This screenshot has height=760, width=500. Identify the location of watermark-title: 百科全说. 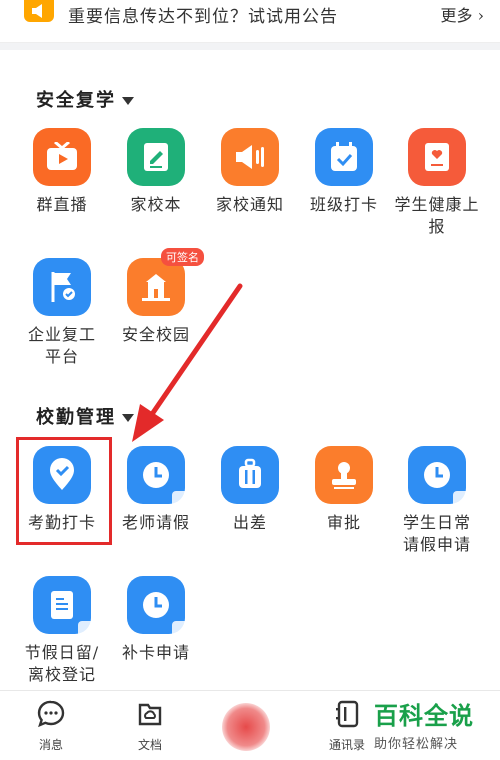
(424, 716).